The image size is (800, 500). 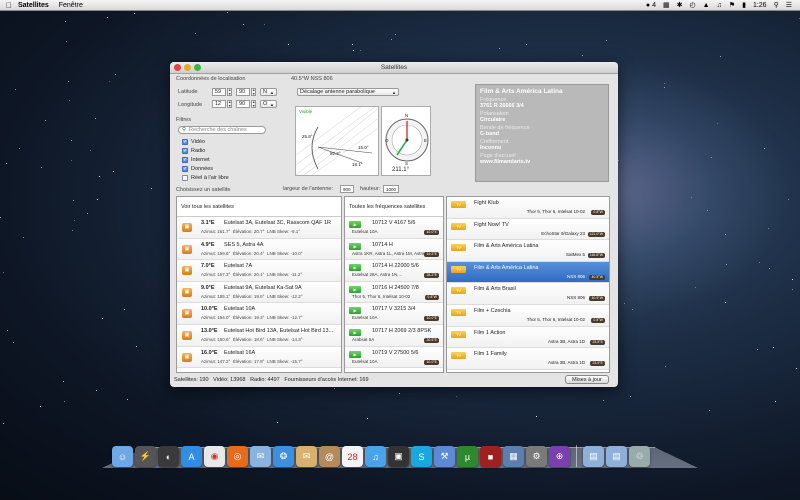 What do you see at coordinates (214, 456) in the screenshot?
I see `chrome-icon: ◉` at bounding box center [214, 456].